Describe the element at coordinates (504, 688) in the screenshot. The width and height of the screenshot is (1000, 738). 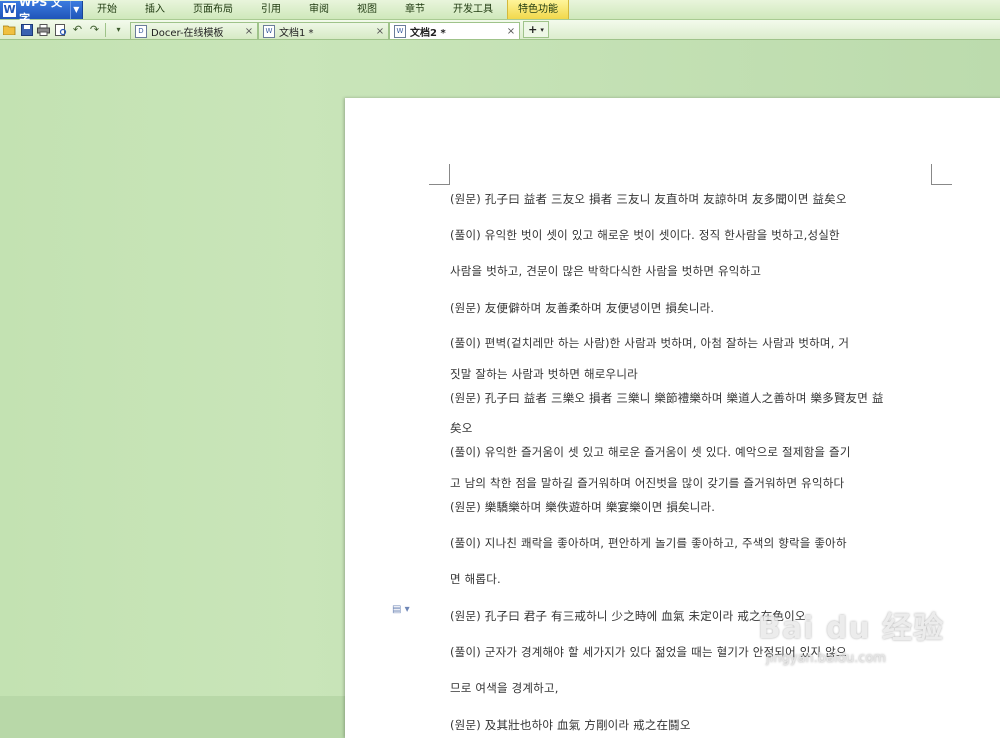
I see `paragraph-line: 므로 여색을 경계하고,` at that location.